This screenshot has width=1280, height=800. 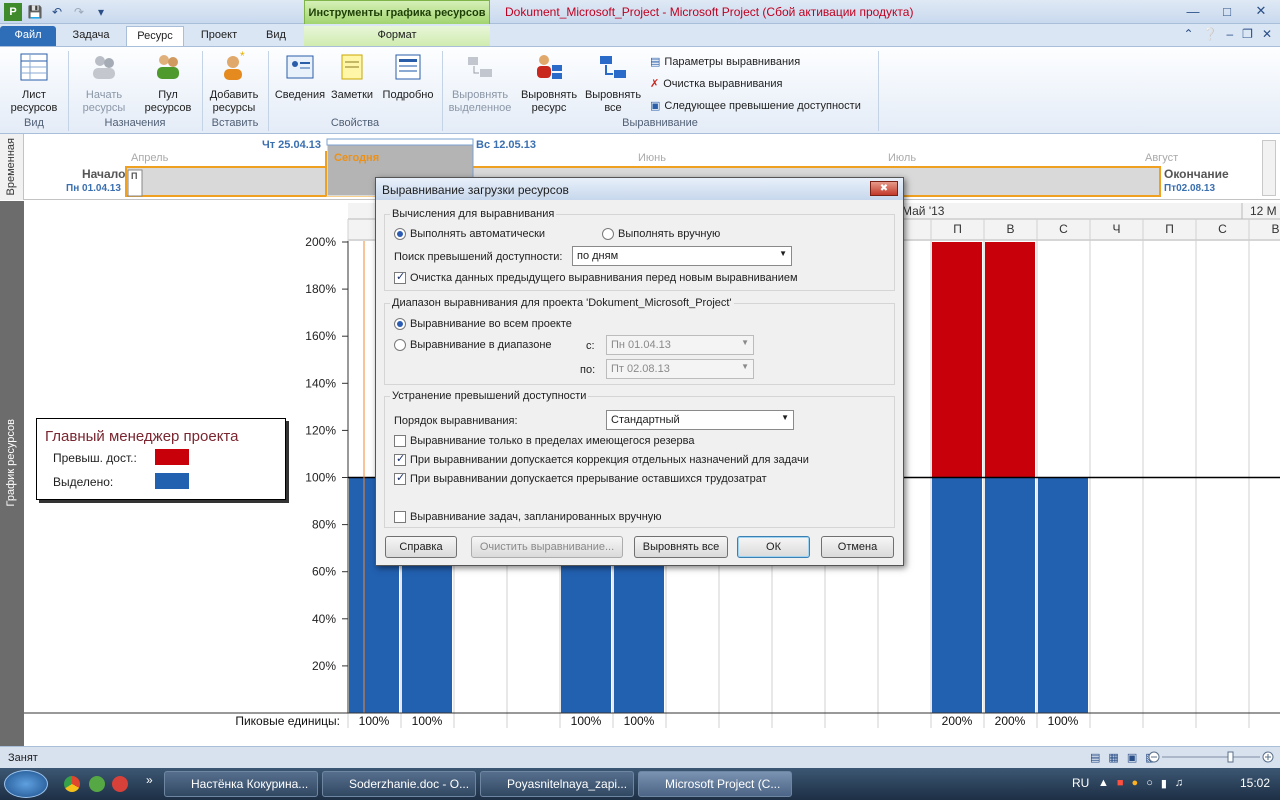 I want to click on peak-units-value: 200%, so click(x=957, y=721).